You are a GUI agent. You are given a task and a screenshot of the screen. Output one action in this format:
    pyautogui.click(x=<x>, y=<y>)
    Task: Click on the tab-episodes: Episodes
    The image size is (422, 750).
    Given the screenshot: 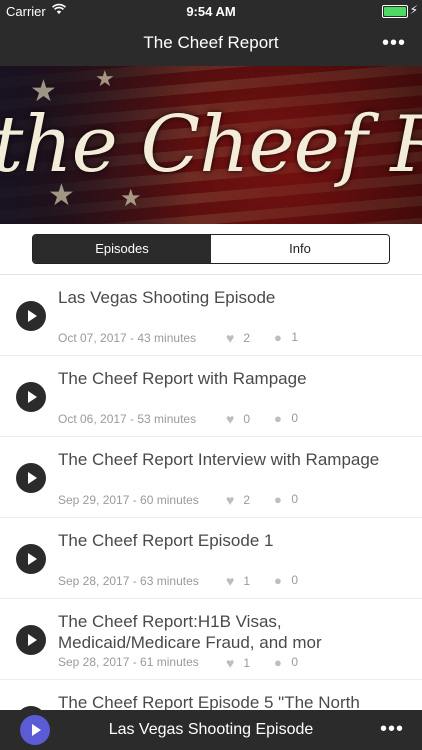 What is the action you would take?
    pyautogui.click(x=122, y=249)
    